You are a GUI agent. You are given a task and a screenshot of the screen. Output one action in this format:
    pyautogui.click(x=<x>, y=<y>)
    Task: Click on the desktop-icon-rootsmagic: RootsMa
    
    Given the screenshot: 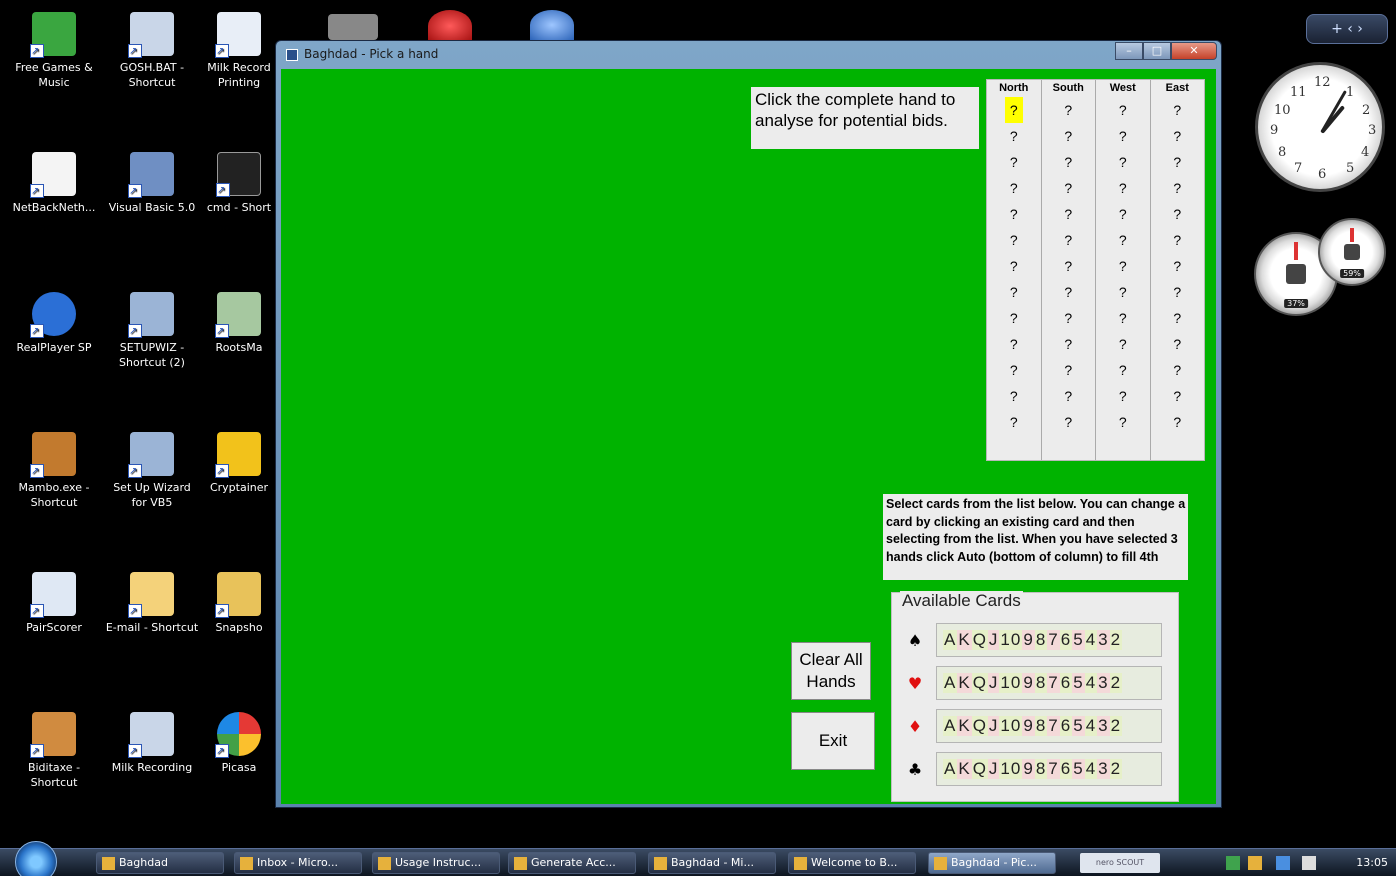 What is the action you would take?
    pyautogui.click(x=239, y=323)
    